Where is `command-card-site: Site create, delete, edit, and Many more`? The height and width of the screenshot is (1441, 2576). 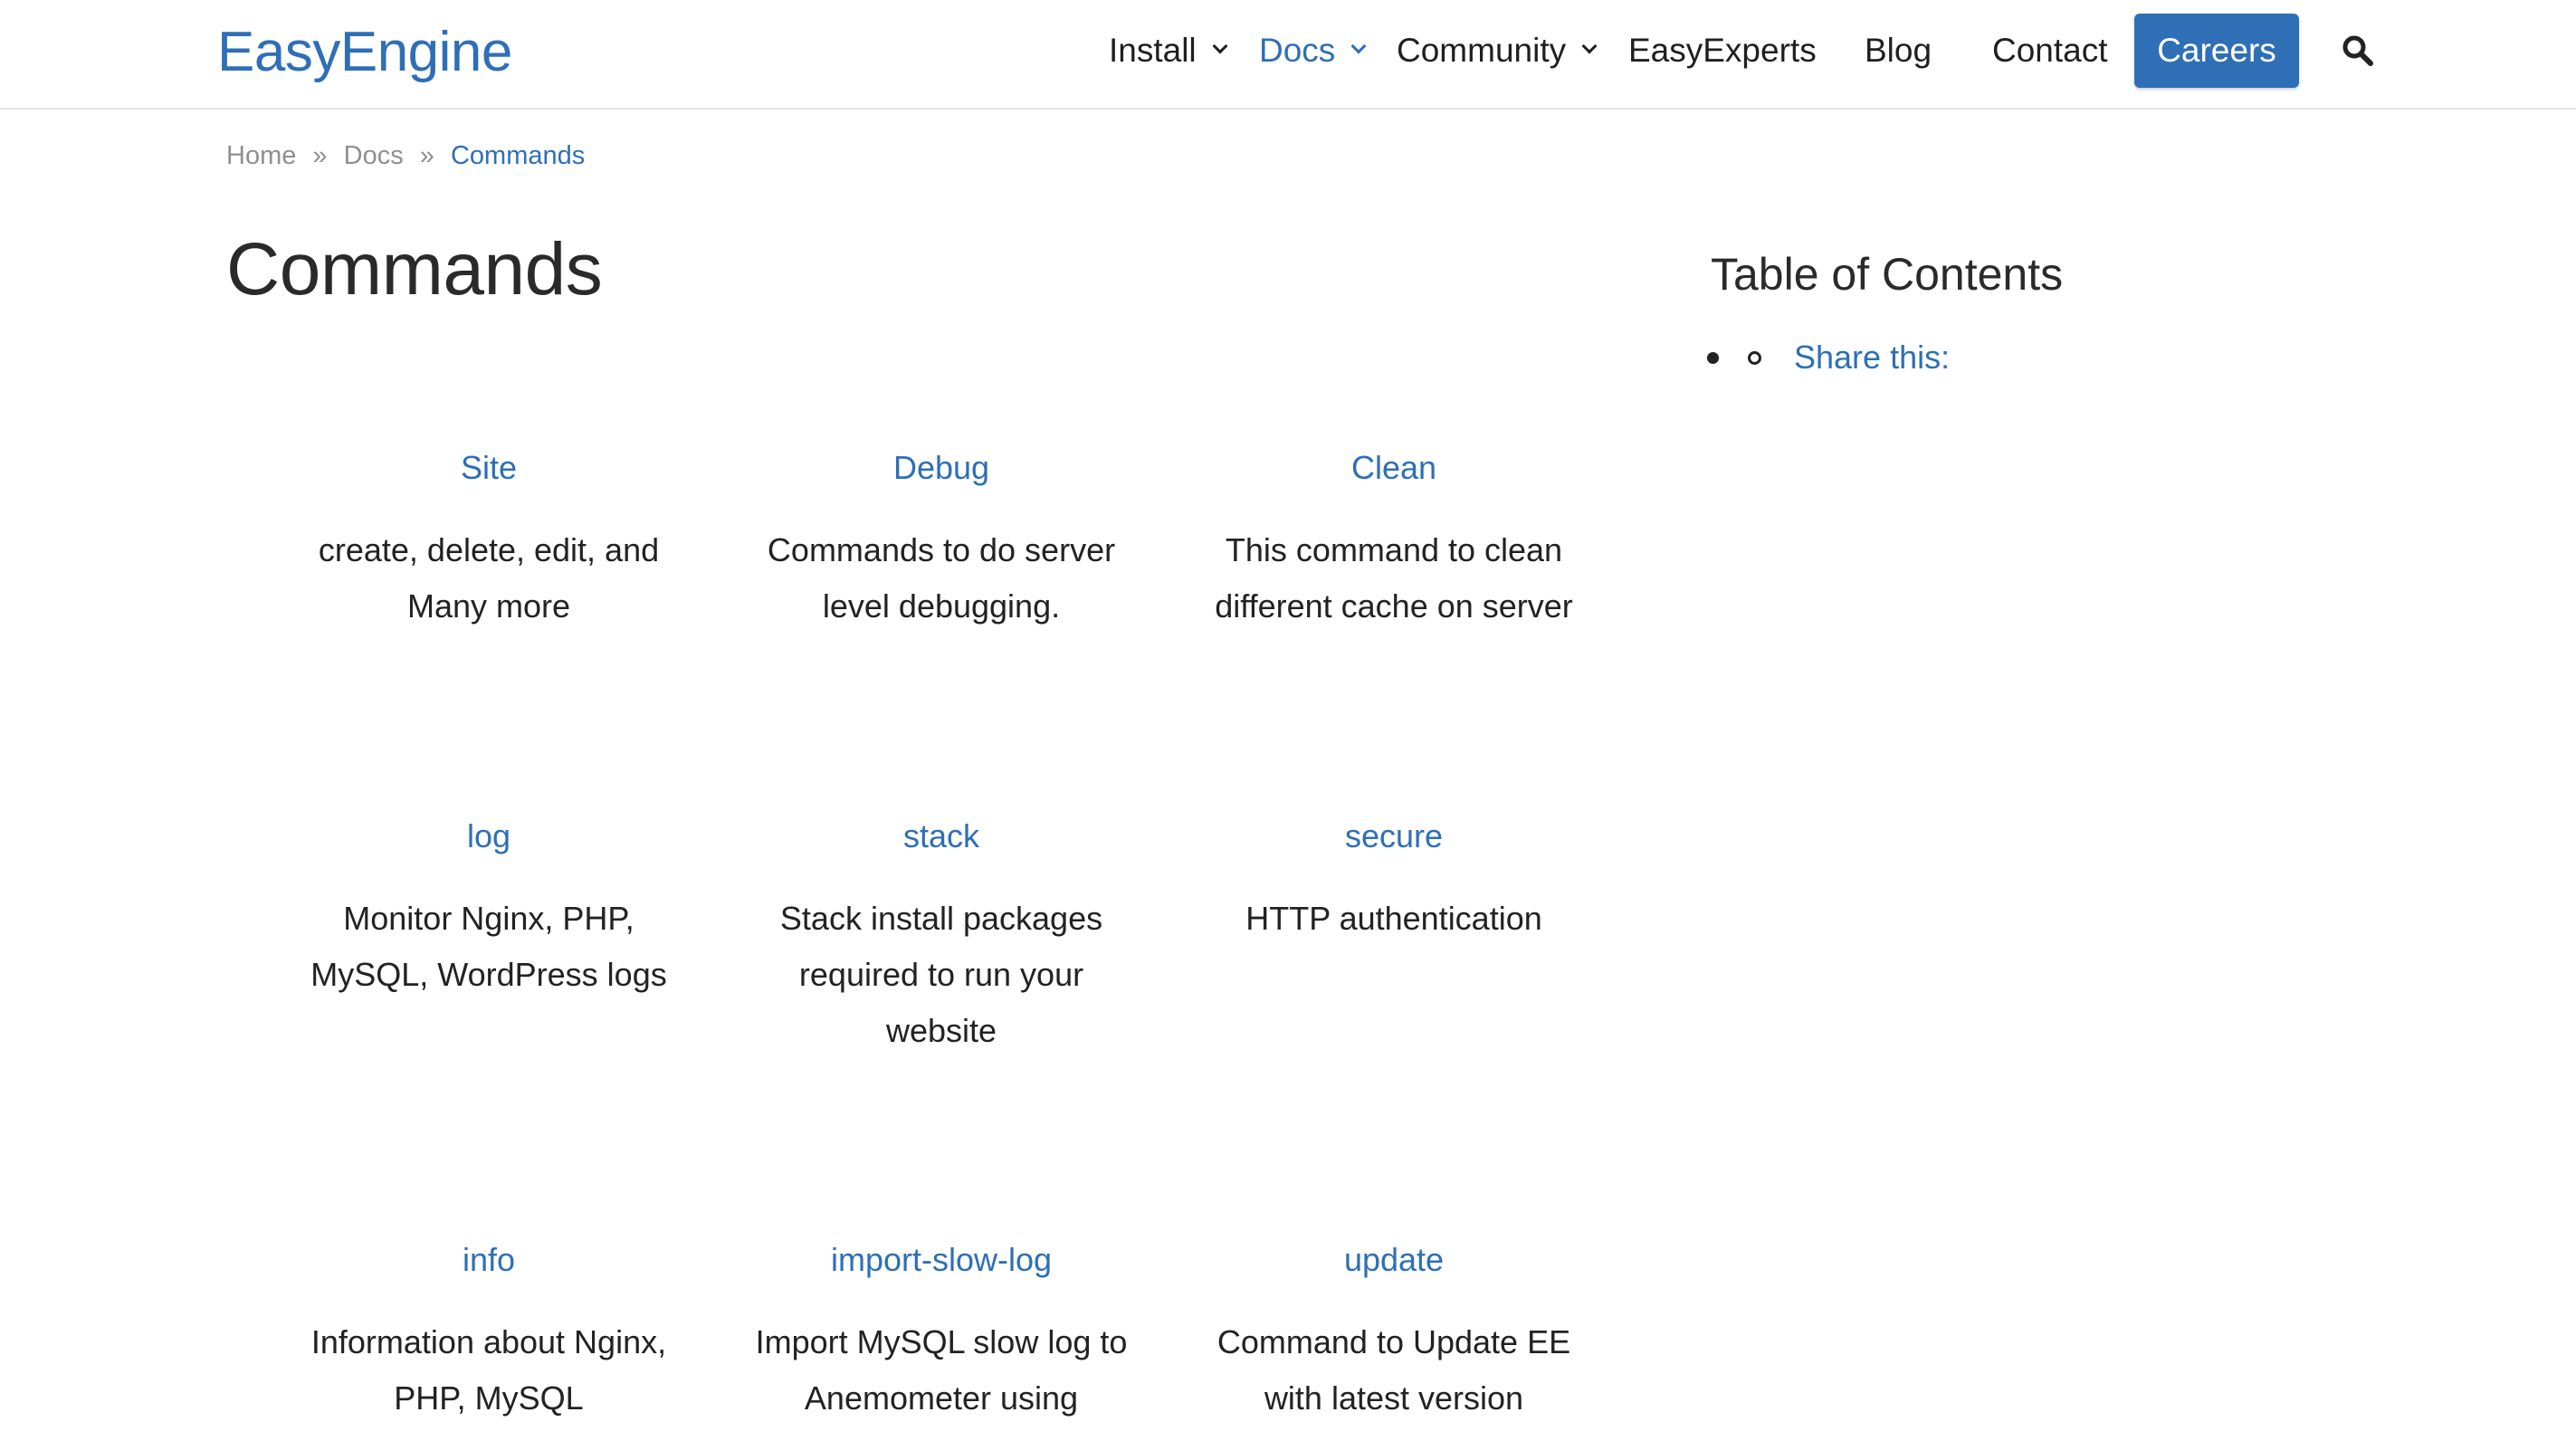 command-card-site: Site create, delete, edit, and Many more is located at coordinates (489, 539).